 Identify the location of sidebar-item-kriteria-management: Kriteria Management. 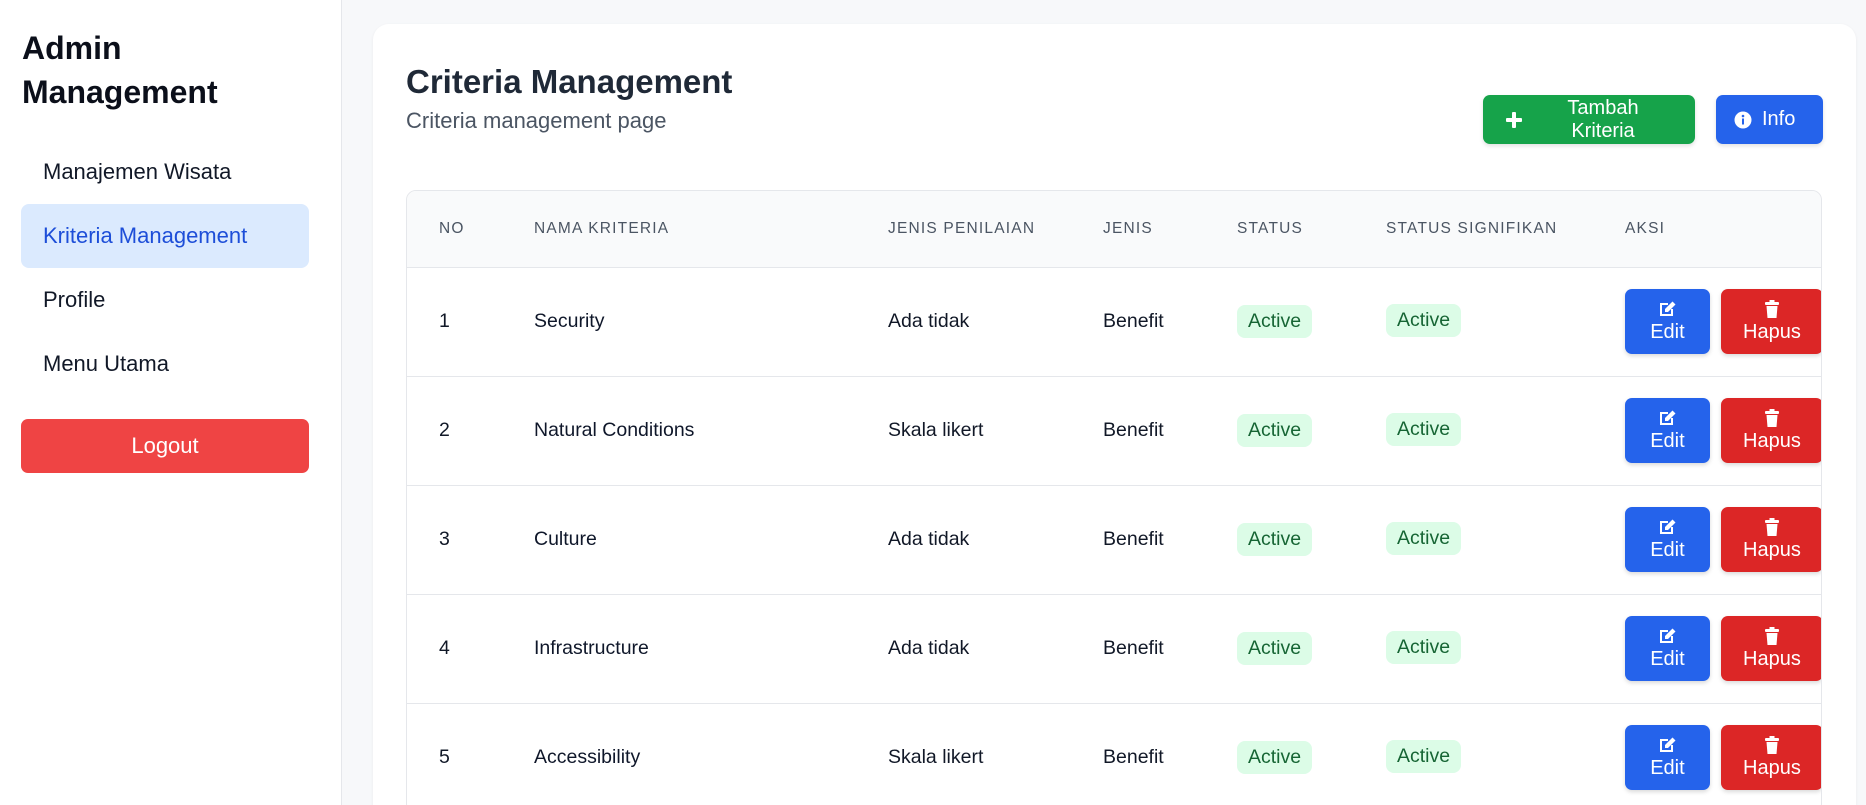
(165, 236).